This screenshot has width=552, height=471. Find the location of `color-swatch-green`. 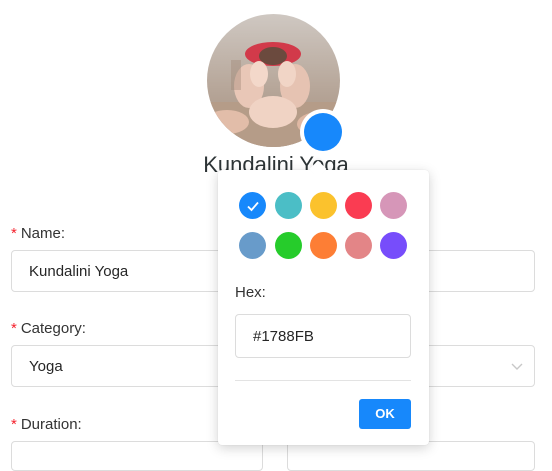

color-swatch-green is located at coordinates (288, 245).